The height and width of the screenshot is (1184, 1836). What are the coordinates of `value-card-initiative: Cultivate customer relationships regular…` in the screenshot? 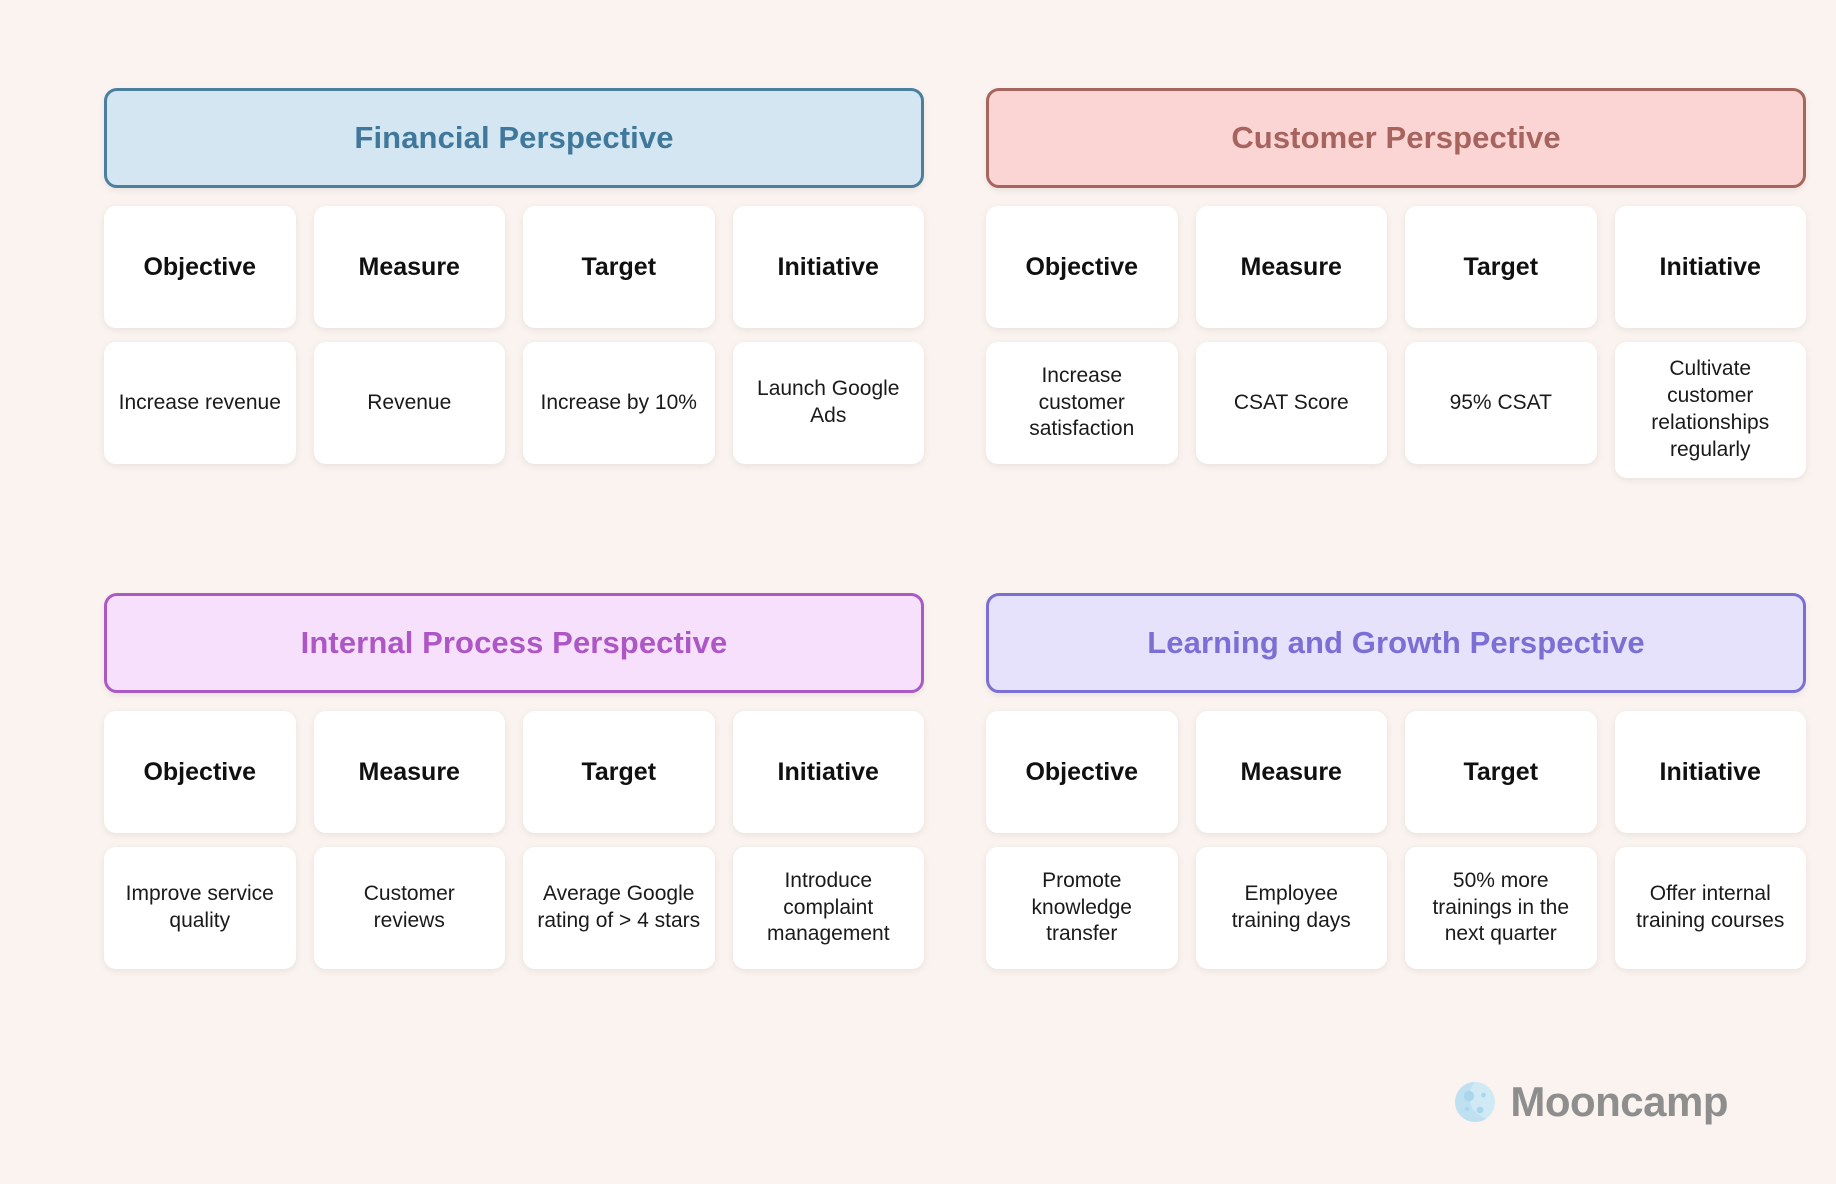 It's located at (1710, 410).